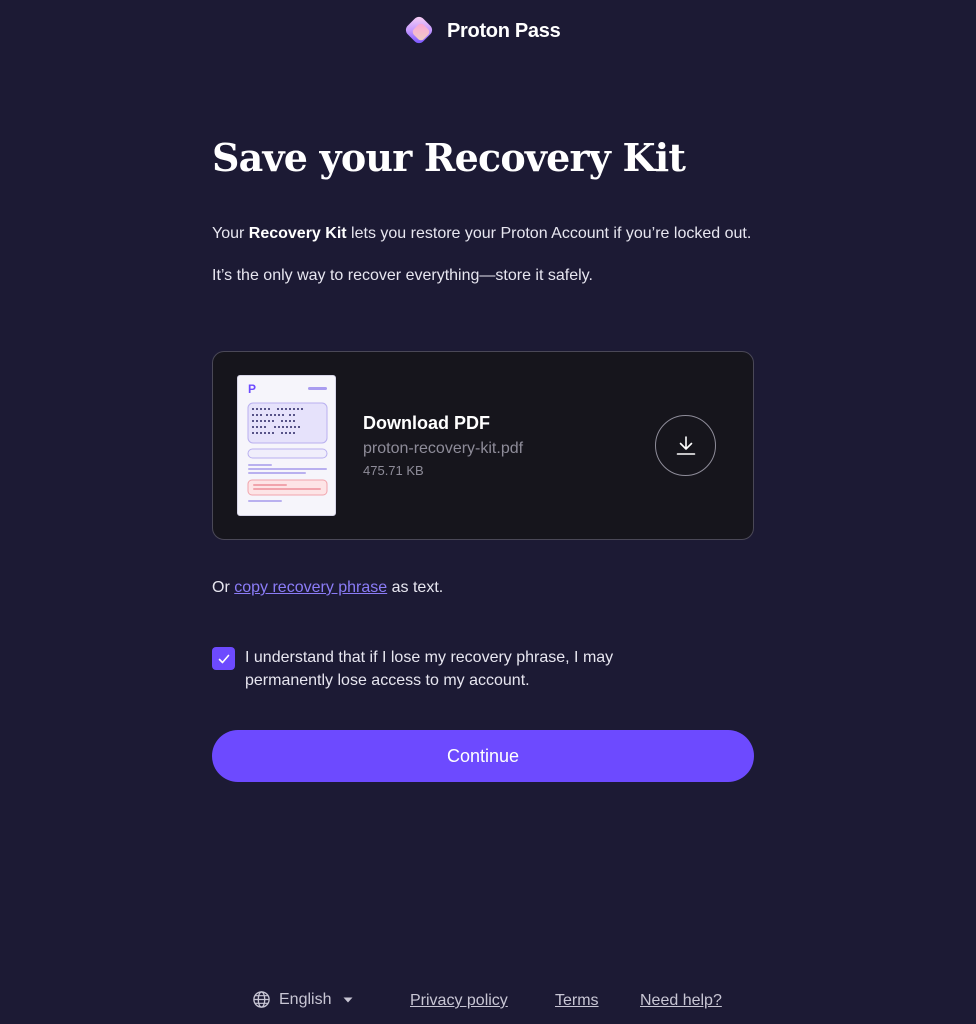  What do you see at coordinates (286, 445) in the screenshot?
I see `pdf-thumbnail: P` at bounding box center [286, 445].